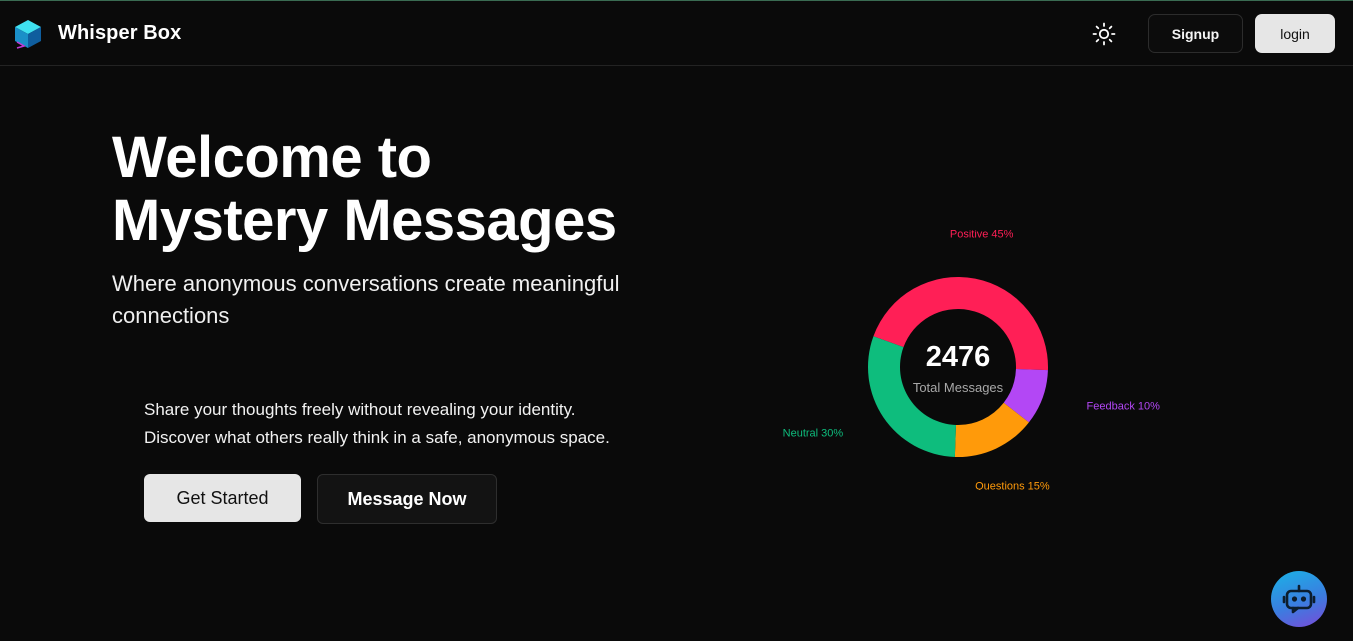 This screenshot has width=1353, height=641. Describe the element at coordinates (1012, 485) in the screenshot. I see `donut-label-questions: Questions 15%` at that location.